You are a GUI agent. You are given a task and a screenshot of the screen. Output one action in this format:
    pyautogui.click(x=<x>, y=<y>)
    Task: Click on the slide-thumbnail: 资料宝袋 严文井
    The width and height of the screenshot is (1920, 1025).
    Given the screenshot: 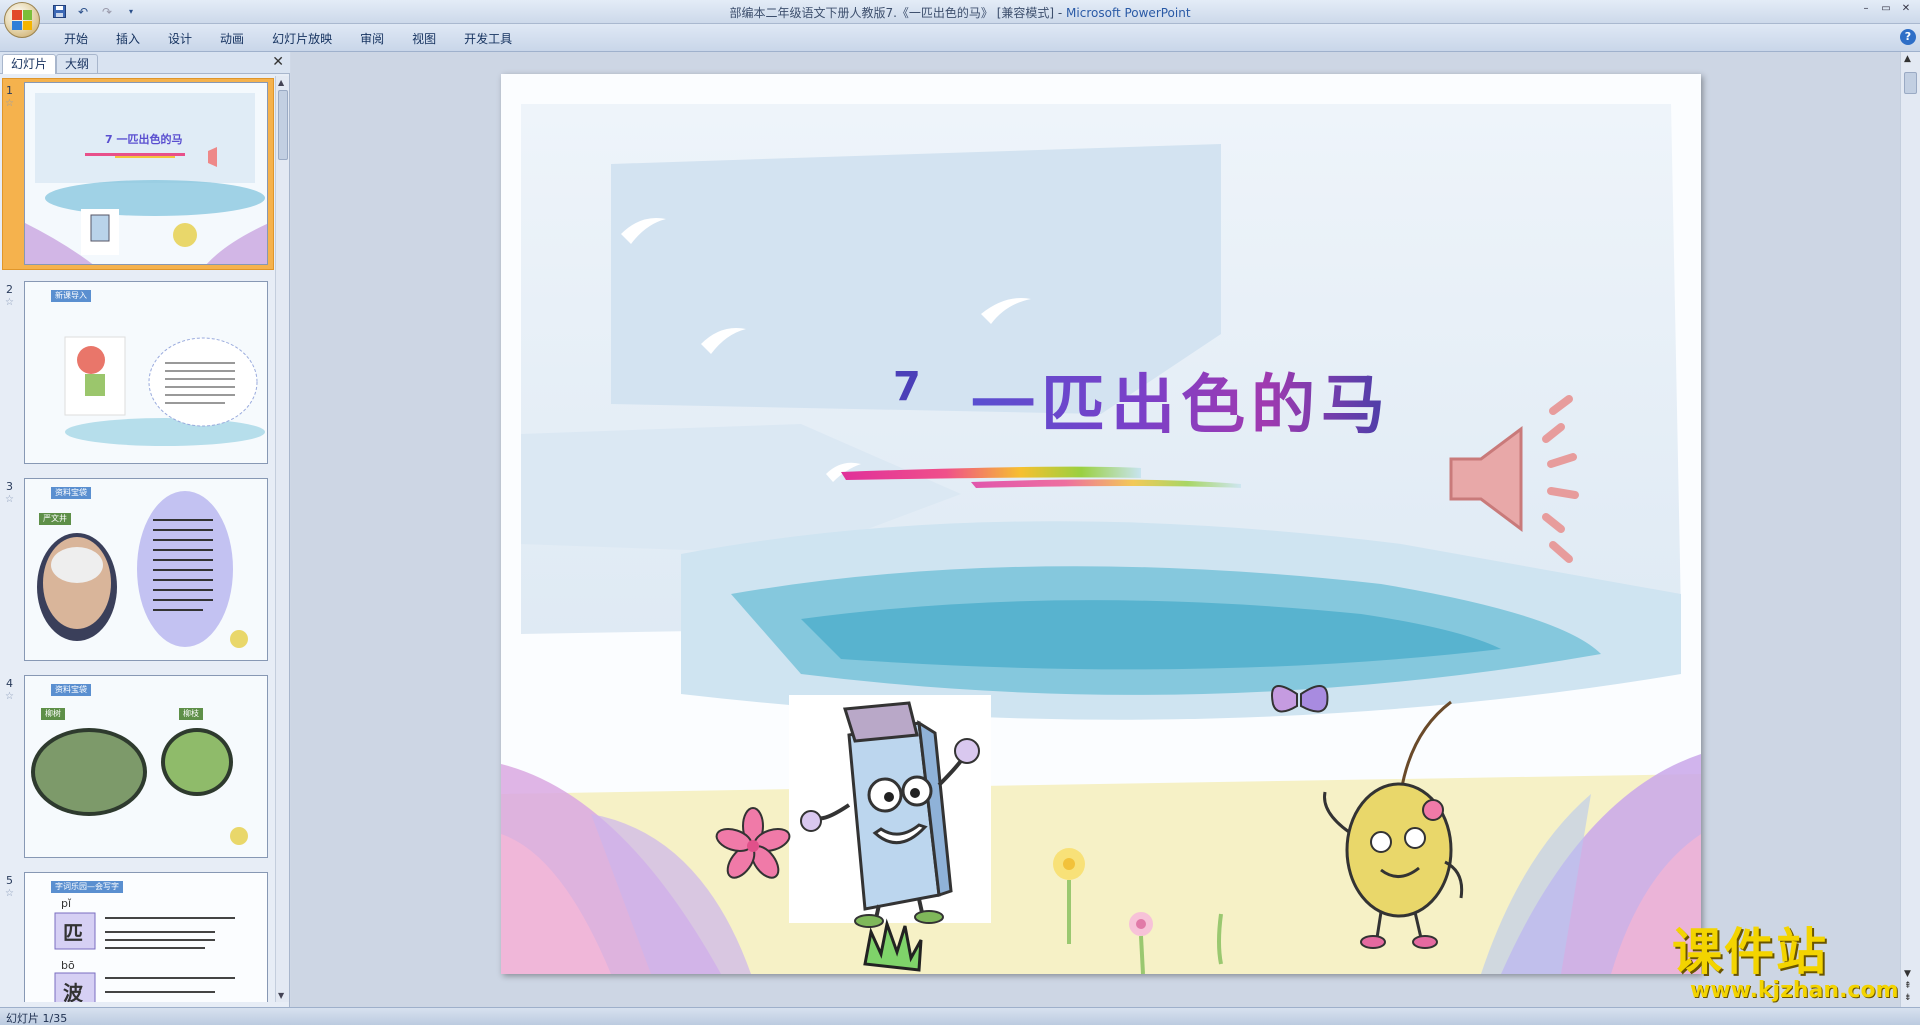 What is the action you would take?
    pyautogui.click(x=146, y=569)
    